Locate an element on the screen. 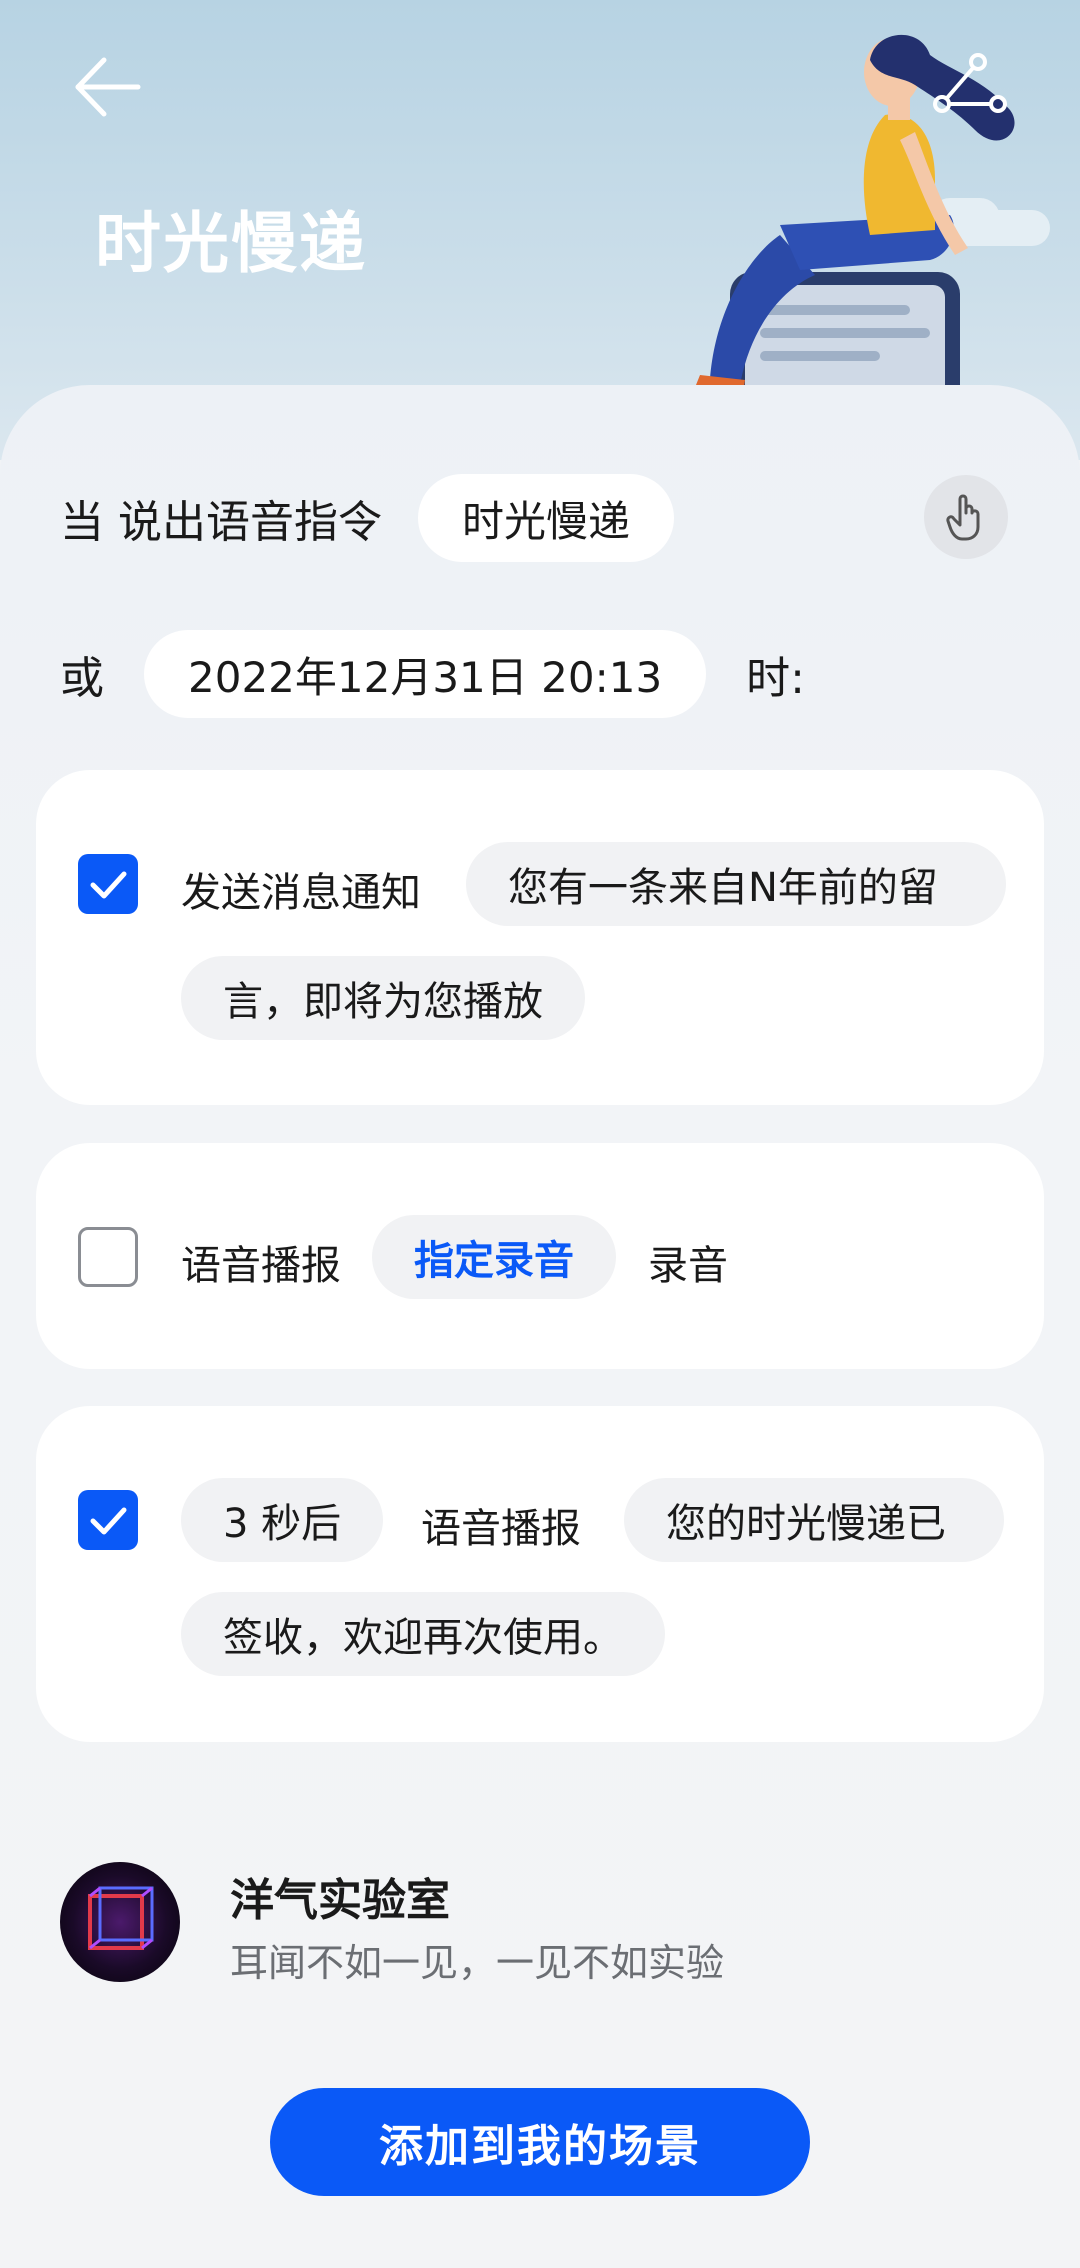 The image size is (1080, 2268). hand-touch-icon is located at coordinates (963, 517).